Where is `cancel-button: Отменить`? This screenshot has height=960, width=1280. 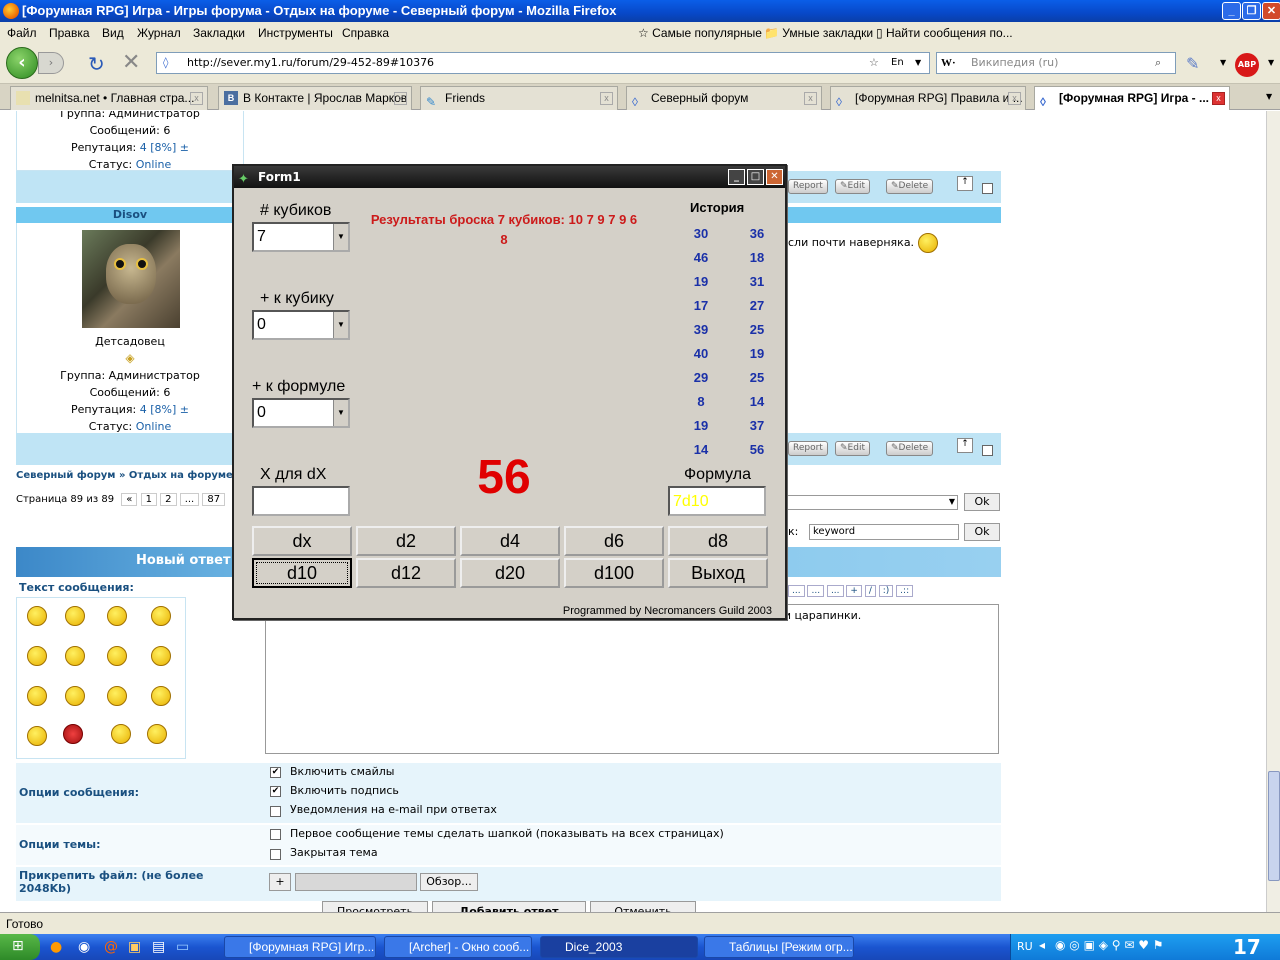 cancel-button: Отменить is located at coordinates (643, 906).